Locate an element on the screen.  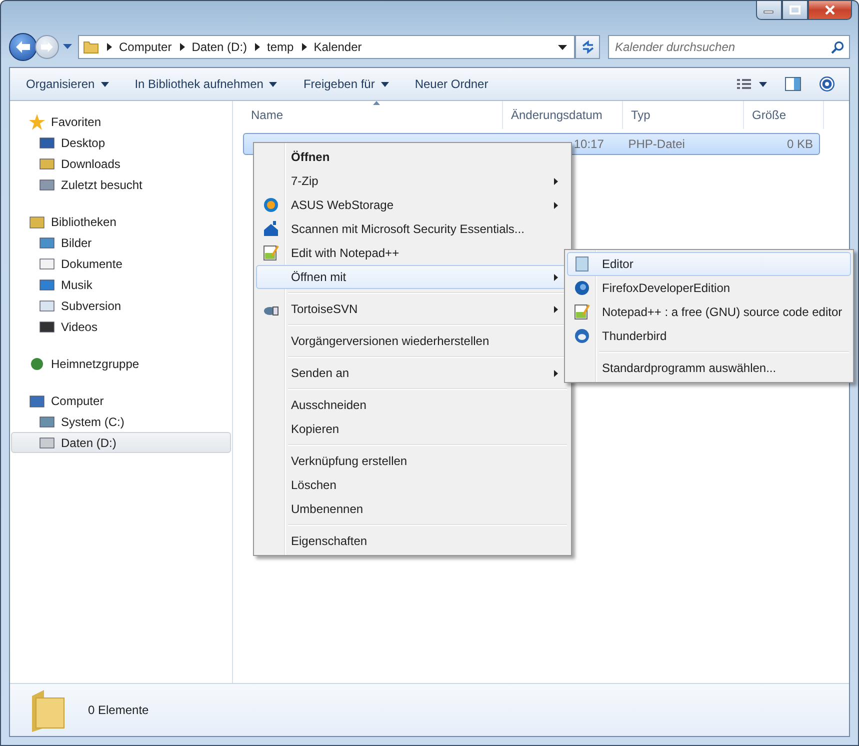
modified-date: 10:17 is located at coordinates (589, 144).